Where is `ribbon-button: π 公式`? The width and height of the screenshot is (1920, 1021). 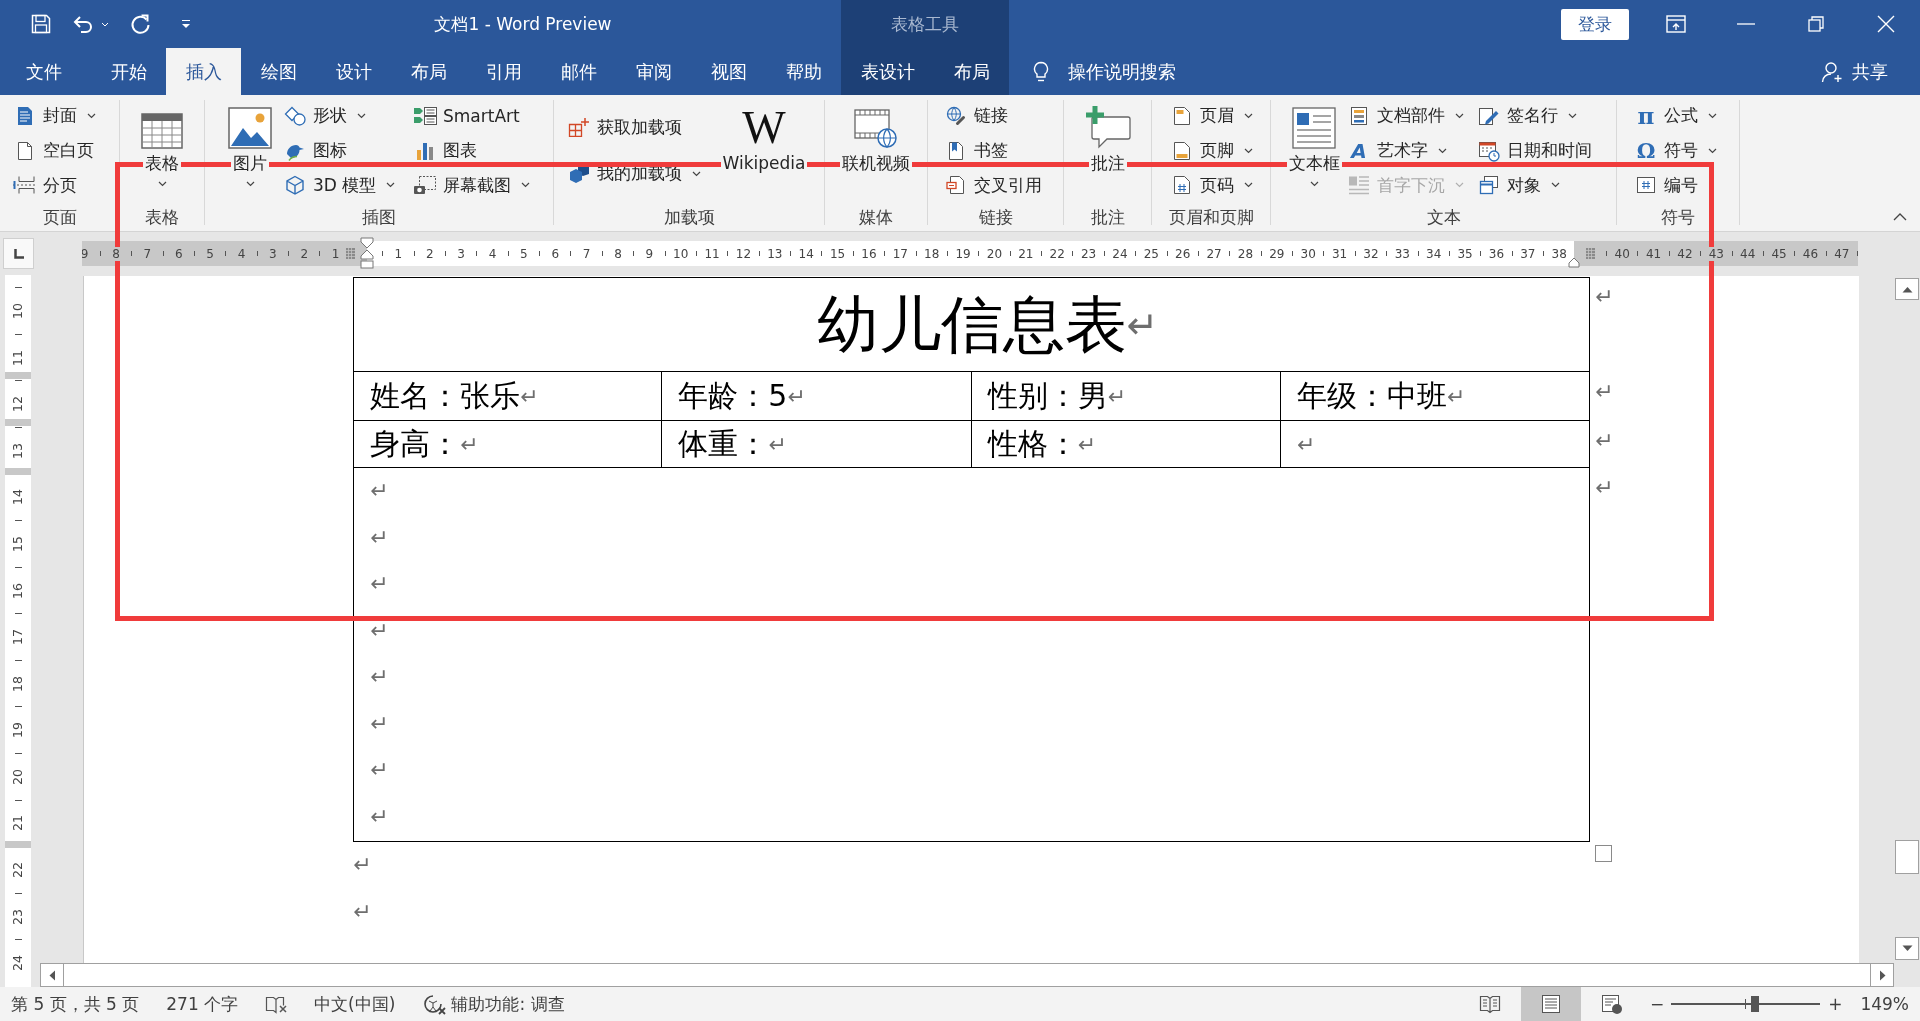 ribbon-button: π 公式 is located at coordinates (1675, 115).